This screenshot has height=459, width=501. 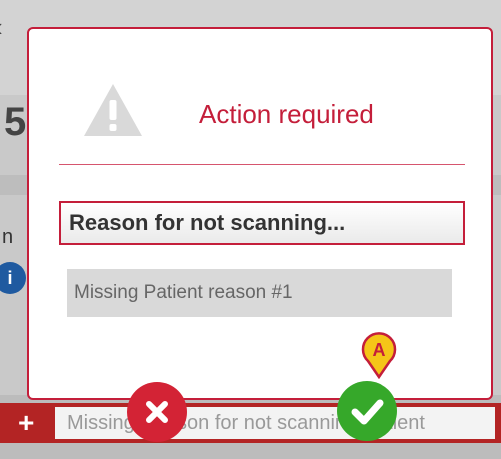 What do you see at coordinates (1, 27) in the screenshot?
I see `back-arrow-icon: ‹` at bounding box center [1, 27].